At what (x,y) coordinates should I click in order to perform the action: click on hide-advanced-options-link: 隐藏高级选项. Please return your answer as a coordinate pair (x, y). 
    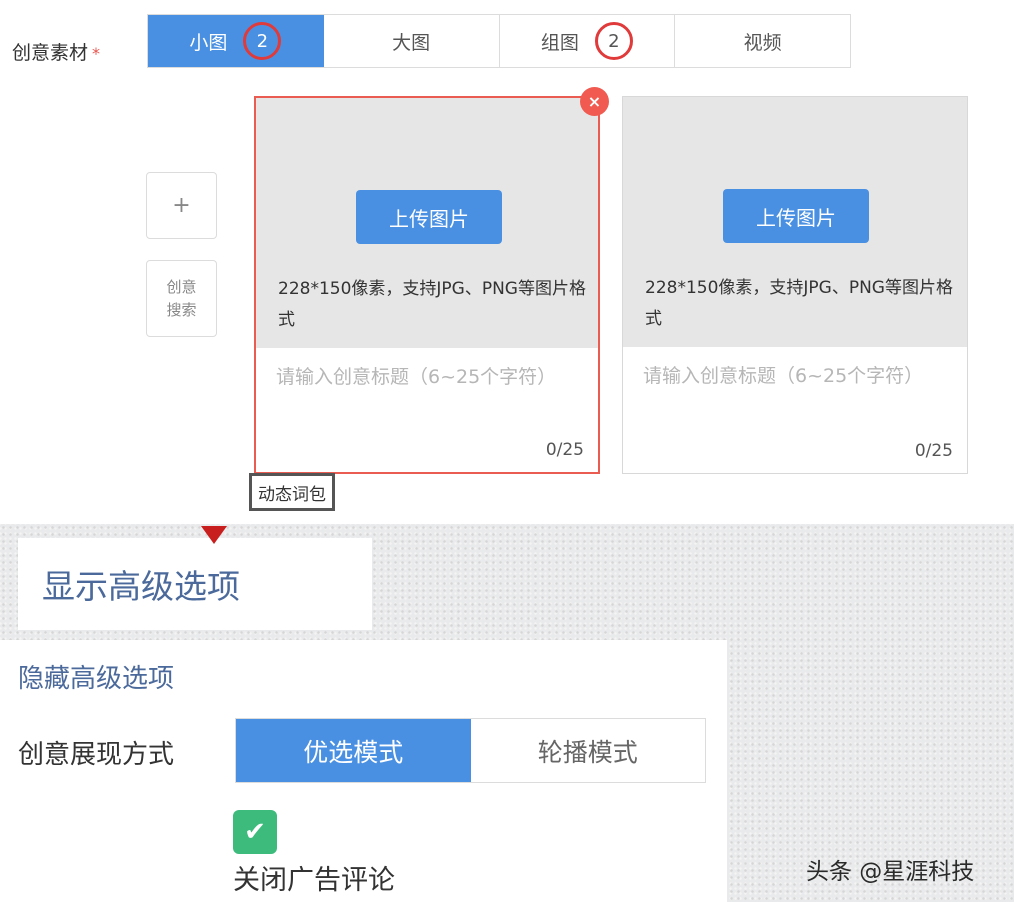
    Looking at the image, I should click on (96, 676).